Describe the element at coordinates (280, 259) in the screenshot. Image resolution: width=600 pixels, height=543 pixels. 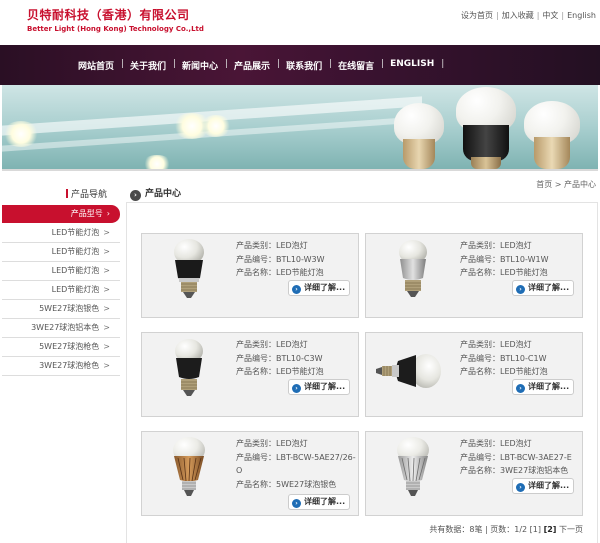
I see `product-code: 产品编号：BTL10-W3W` at that location.